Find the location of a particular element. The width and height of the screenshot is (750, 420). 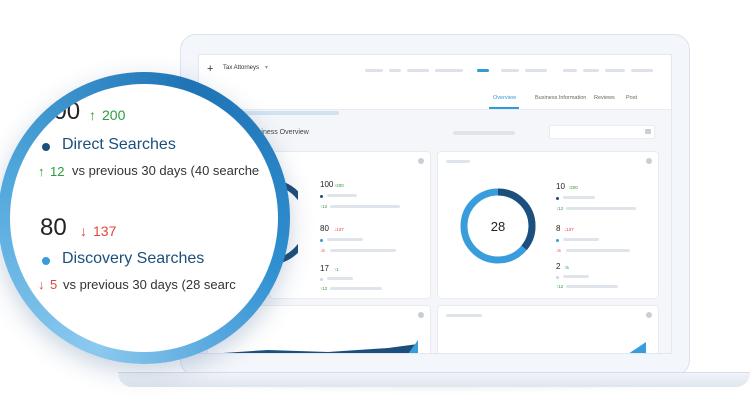

metric-value: 80 is located at coordinates (324, 228).